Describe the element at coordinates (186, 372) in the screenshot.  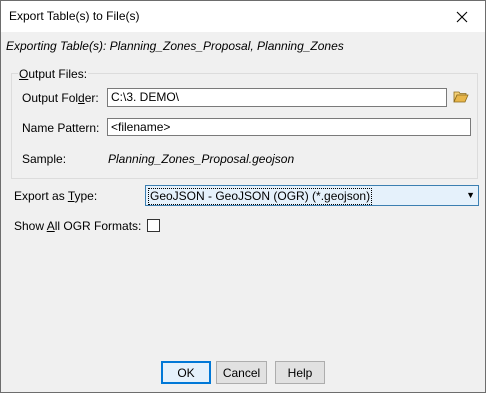
I see `ok-button: OK` at that location.